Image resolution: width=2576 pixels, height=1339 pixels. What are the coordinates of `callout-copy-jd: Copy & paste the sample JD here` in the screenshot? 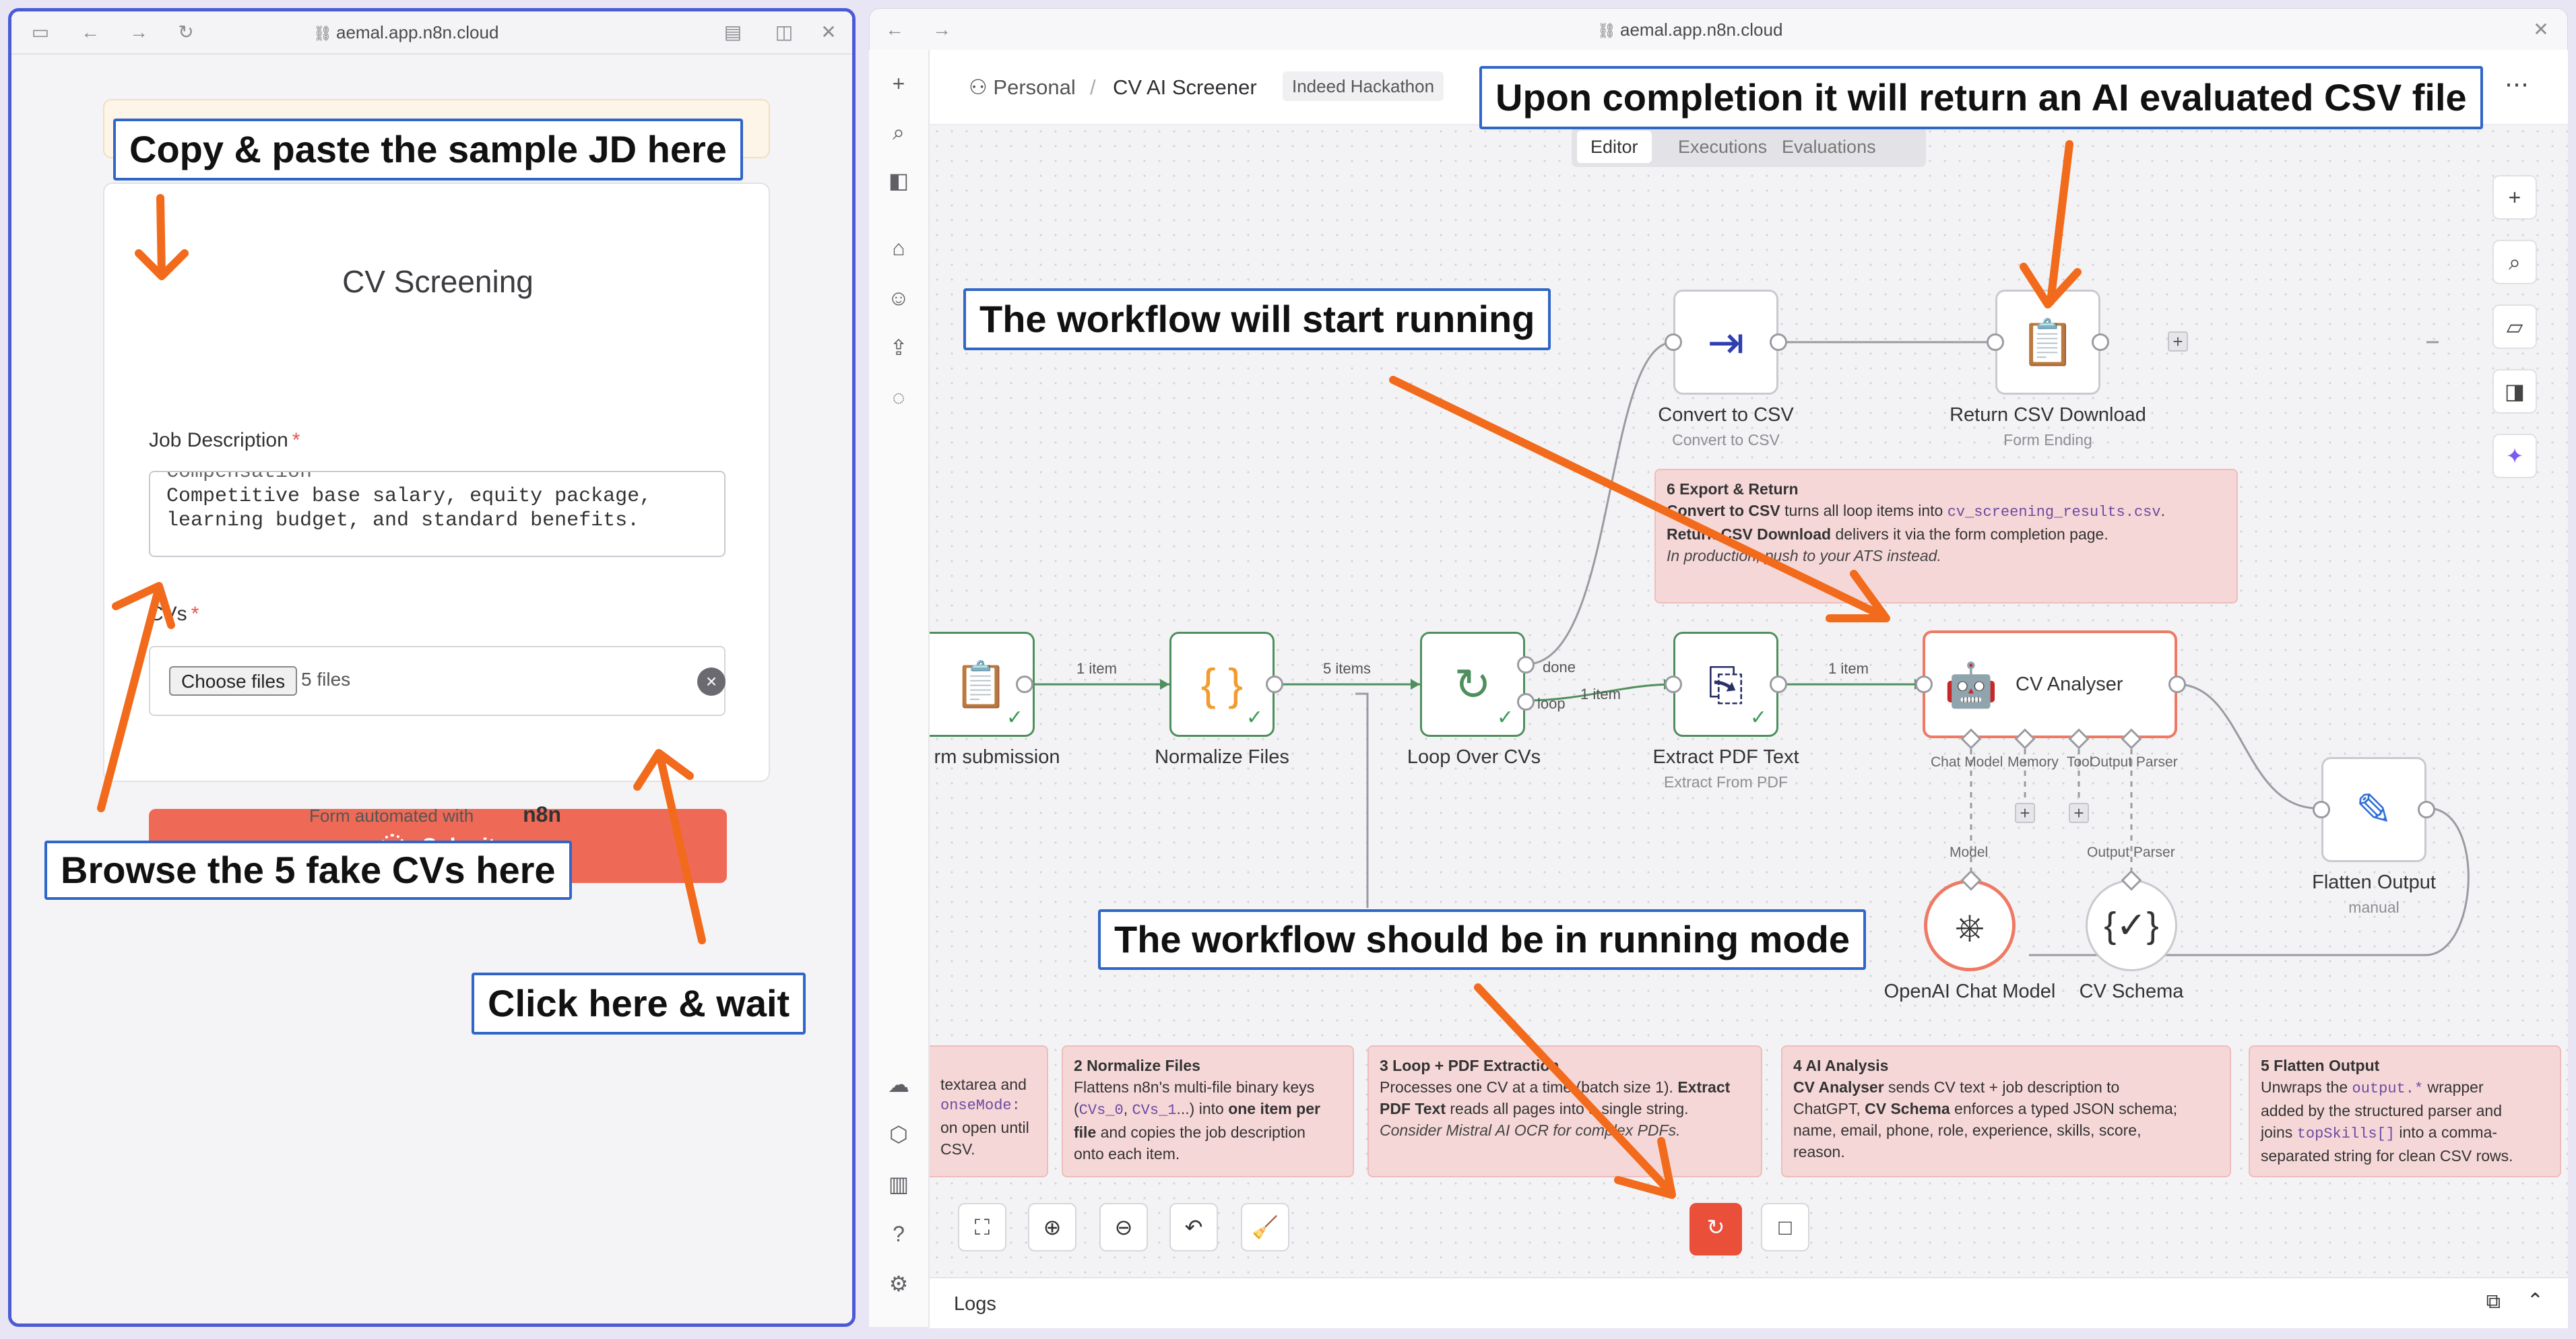 It's located at (428, 150).